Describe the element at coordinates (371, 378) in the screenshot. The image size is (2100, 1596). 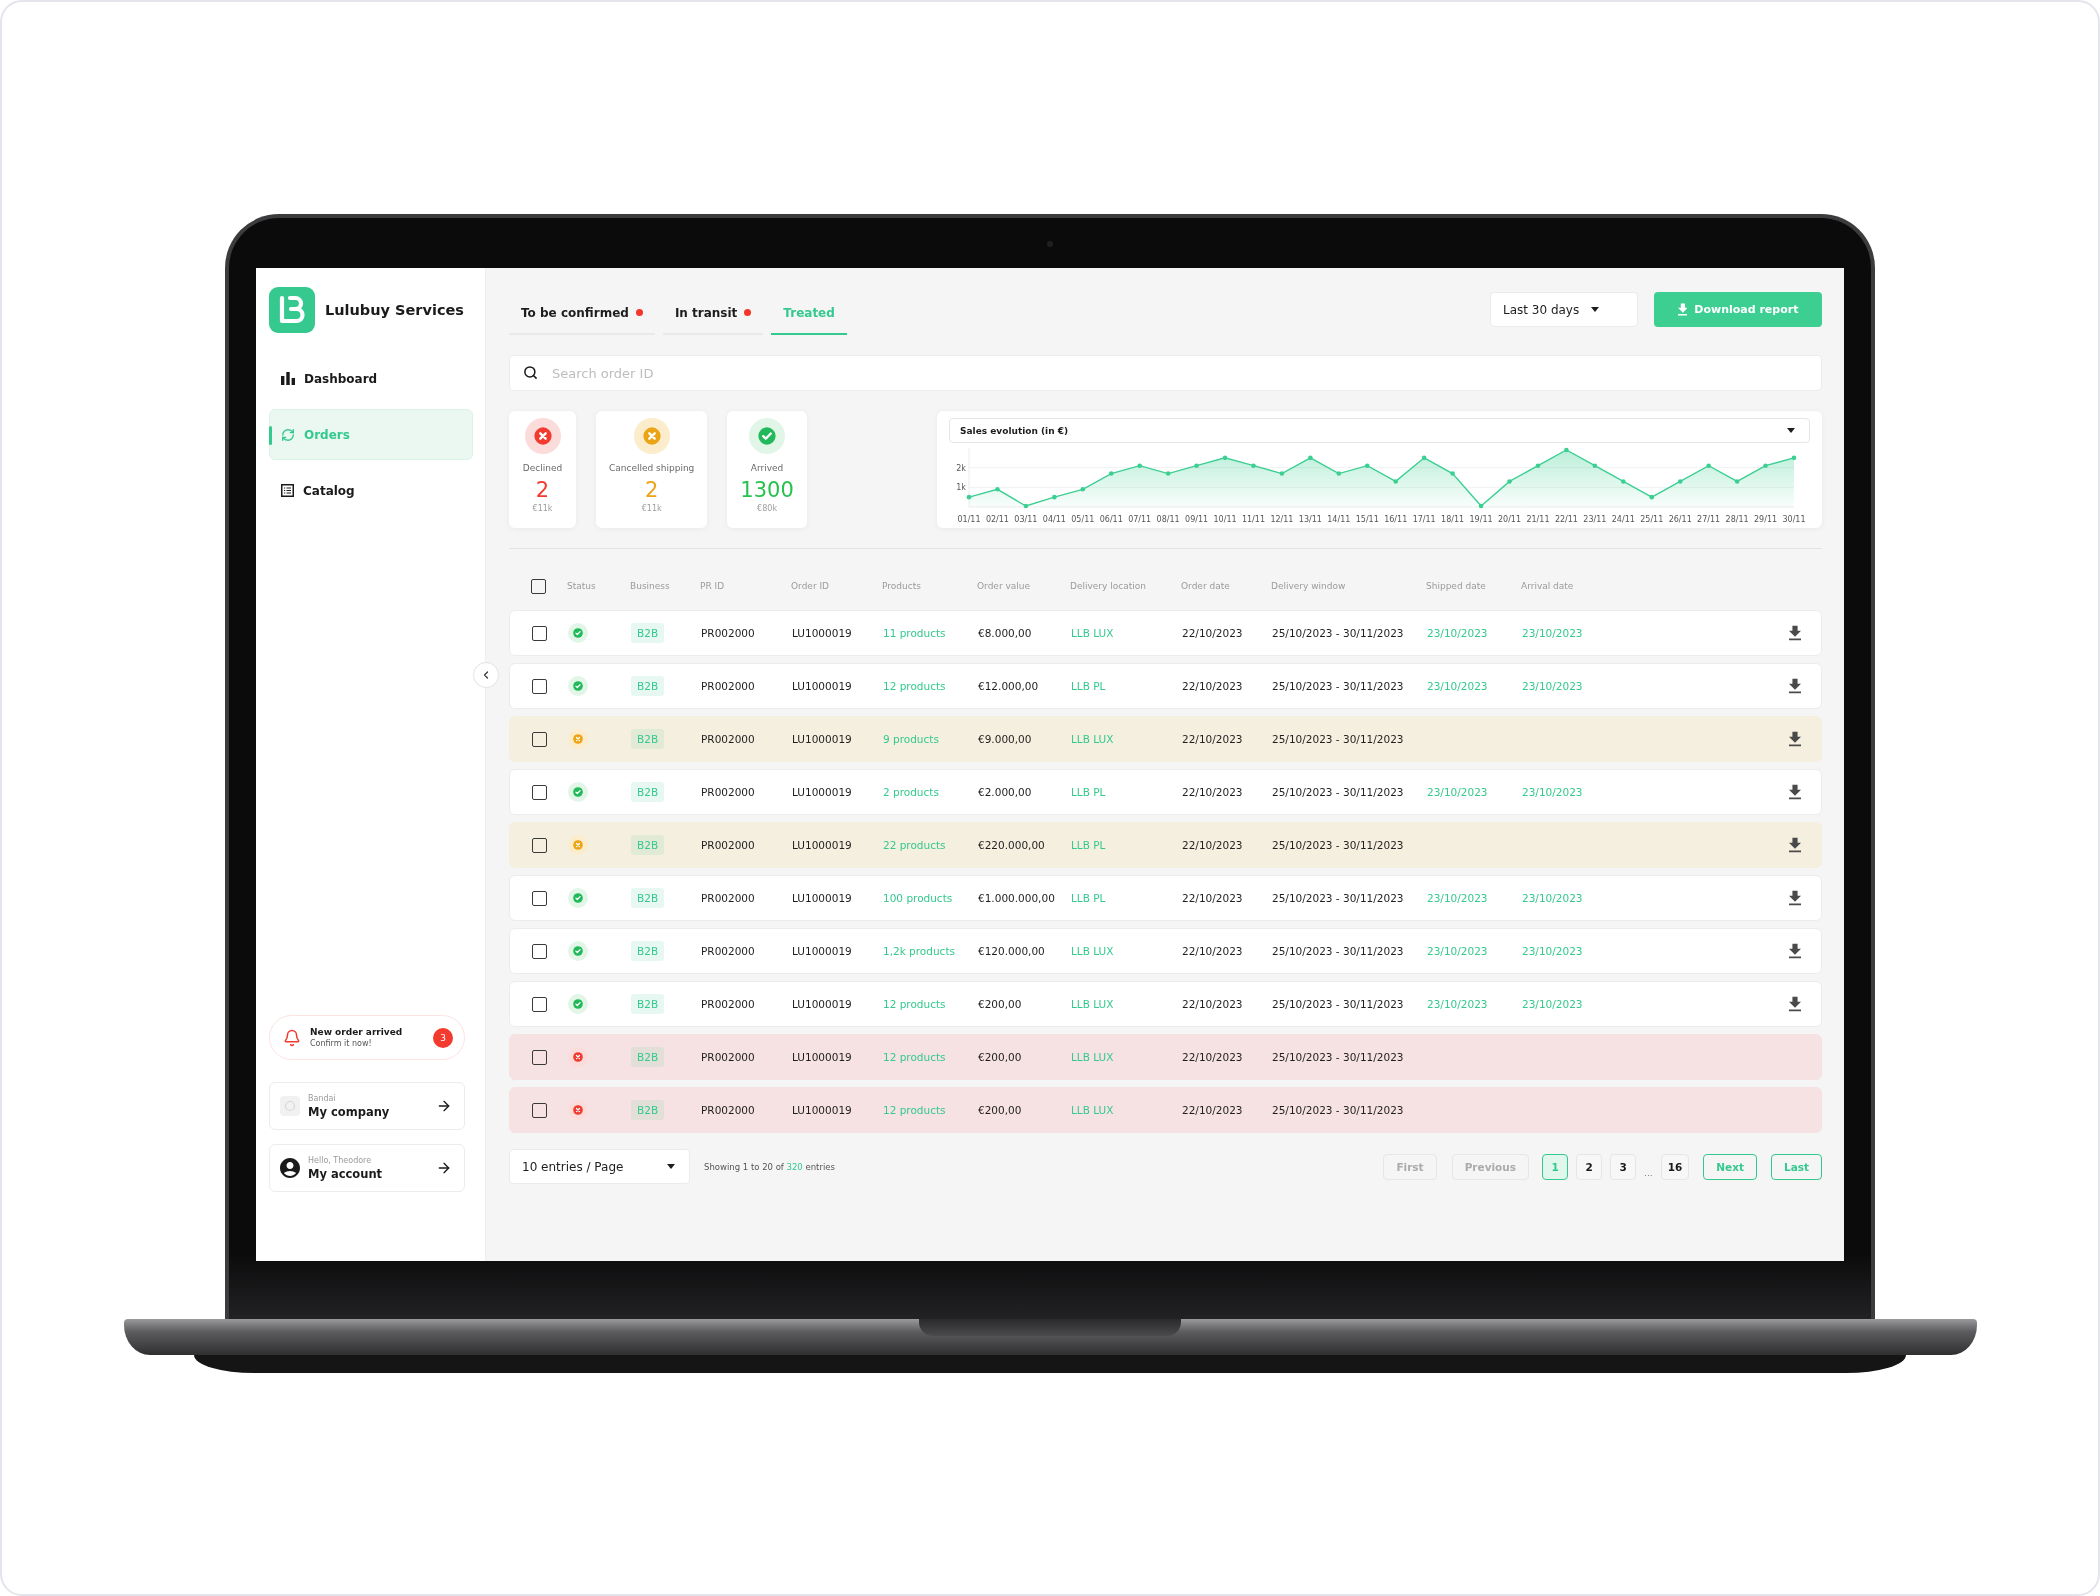
I see `nav-item: Dashboard` at that location.